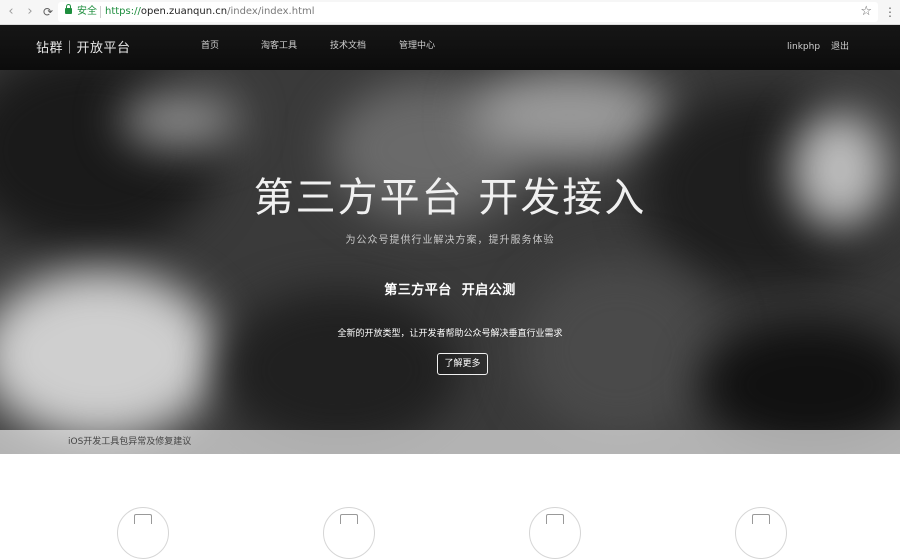  I want to click on main-nav: 首页 淘客工具 技术文档 管理中心, so click(334, 46).